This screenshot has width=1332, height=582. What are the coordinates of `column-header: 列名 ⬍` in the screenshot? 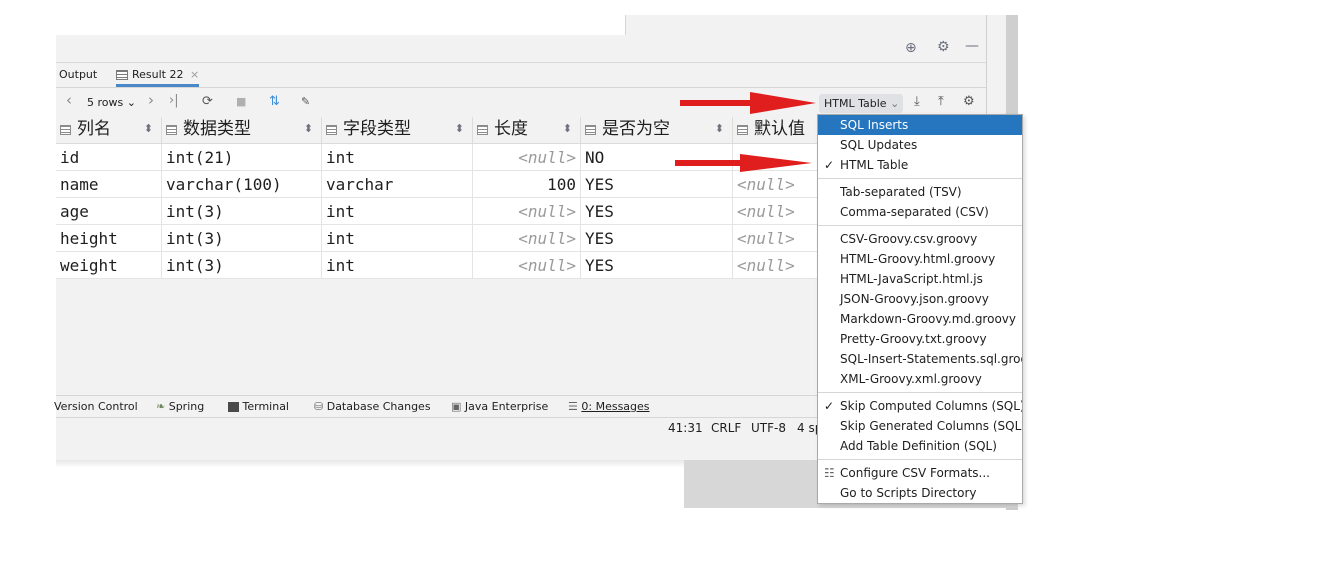 It's located at (109, 130).